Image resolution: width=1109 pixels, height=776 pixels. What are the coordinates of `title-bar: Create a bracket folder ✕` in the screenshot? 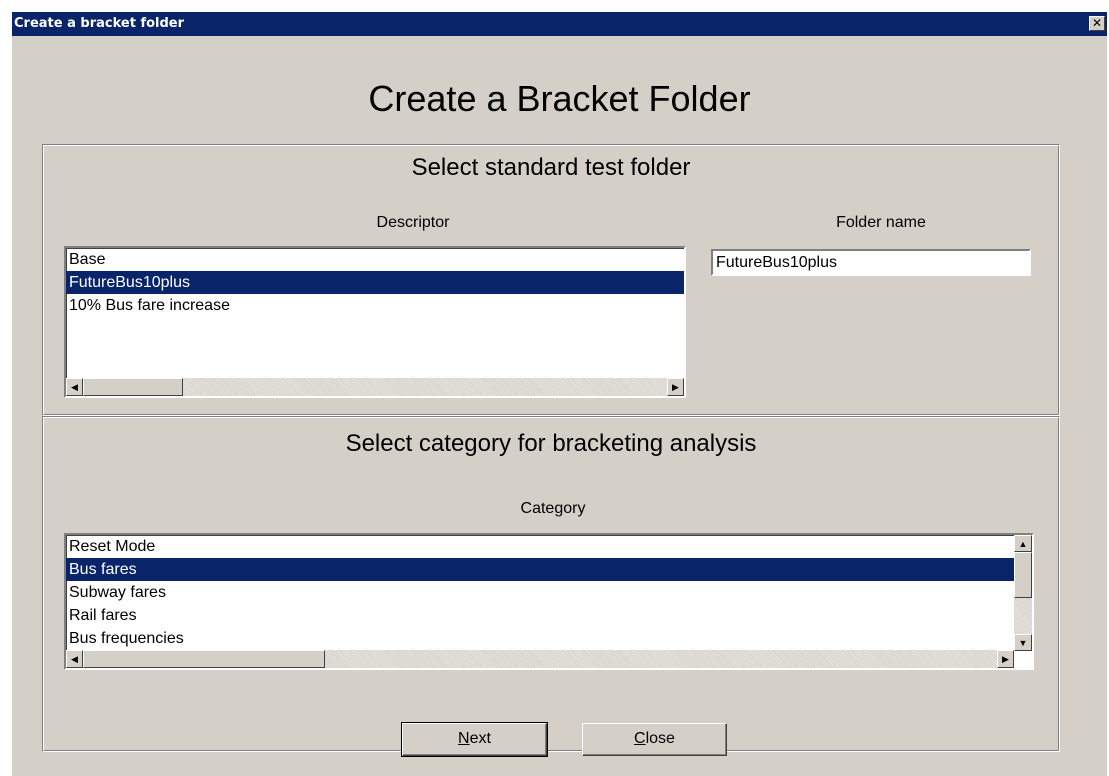 It's located at (559, 24).